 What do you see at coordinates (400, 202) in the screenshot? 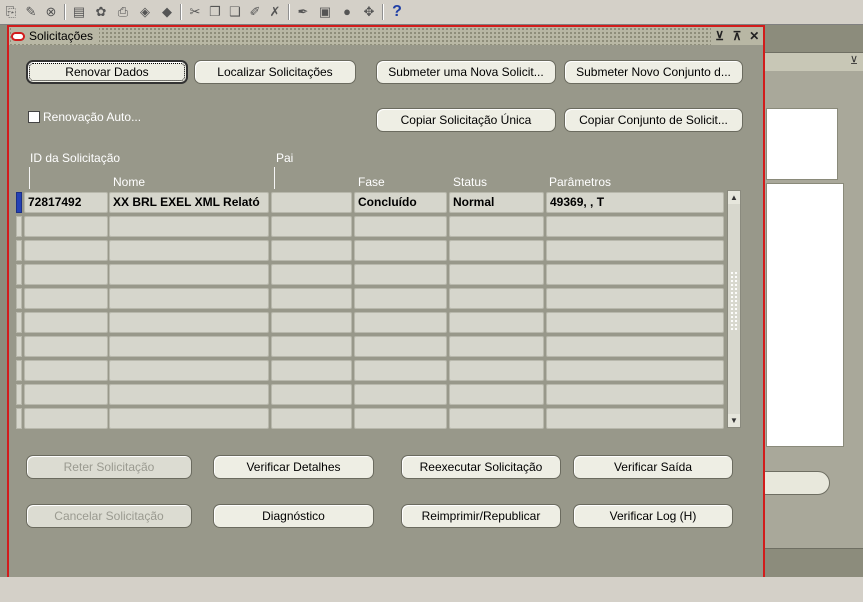
I see `cell-phase: Concluído` at bounding box center [400, 202].